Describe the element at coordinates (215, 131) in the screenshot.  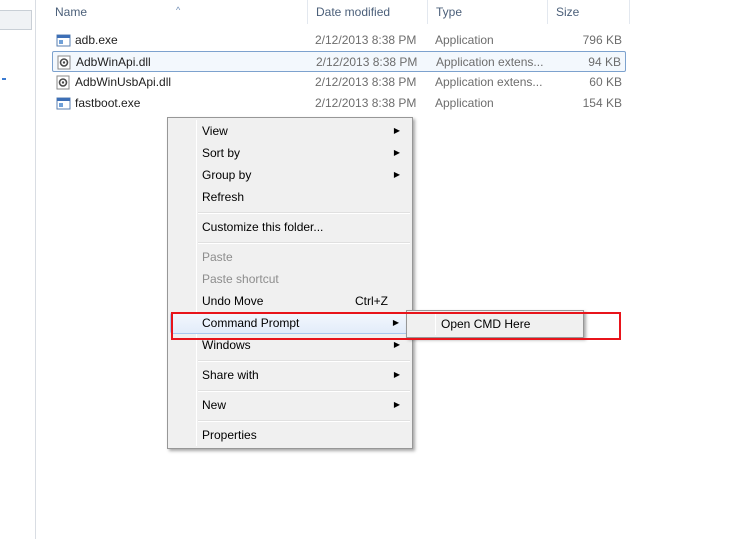
I see `menu-item-label: View` at that location.